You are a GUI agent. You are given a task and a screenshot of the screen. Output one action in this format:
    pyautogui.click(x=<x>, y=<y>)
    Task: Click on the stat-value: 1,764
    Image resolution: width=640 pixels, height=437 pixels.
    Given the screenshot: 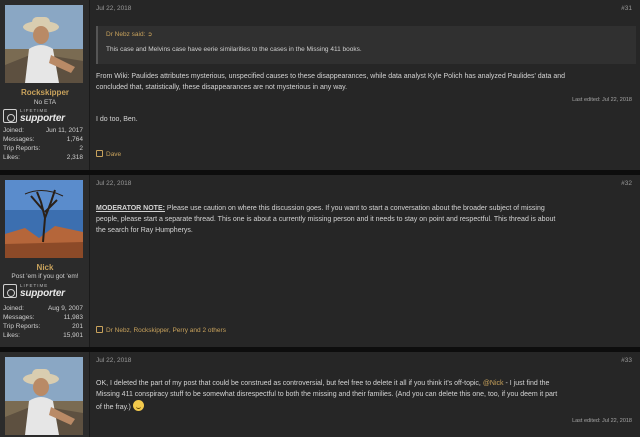 What is the action you would take?
    pyautogui.click(x=75, y=139)
    